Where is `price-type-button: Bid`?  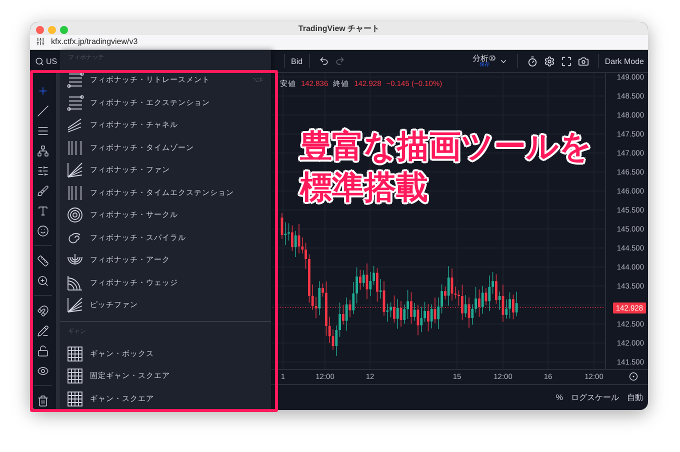 price-type-button: Bid is located at coordinates (297, 61).